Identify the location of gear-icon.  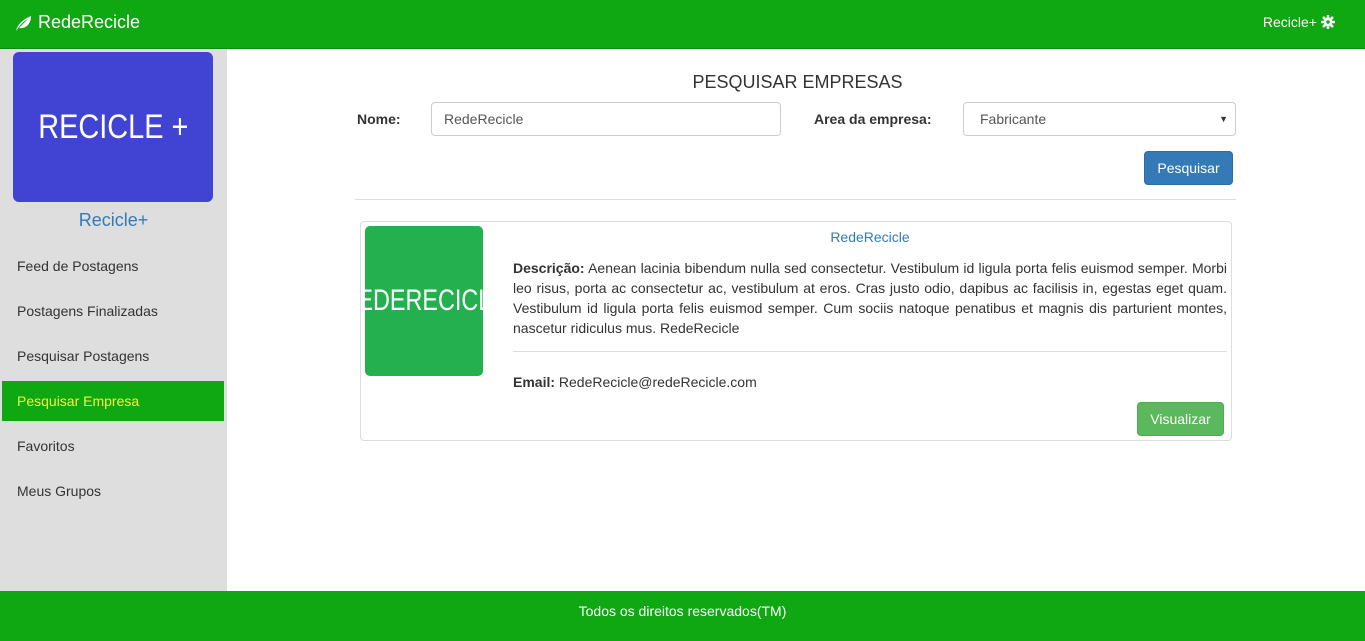
(1328, 22).